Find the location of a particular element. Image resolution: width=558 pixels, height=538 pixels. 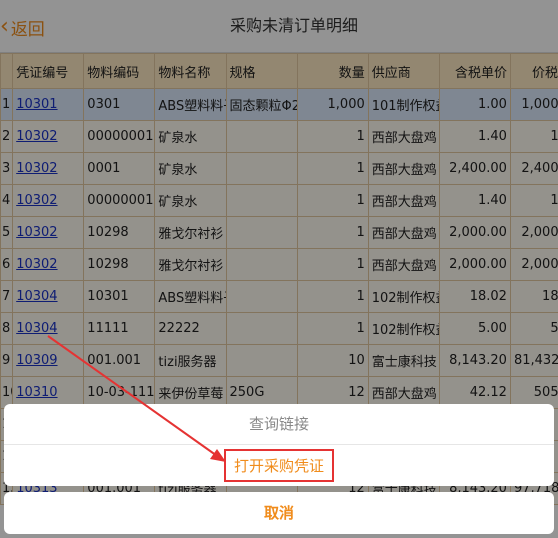

cancel-button: 取消 is located at coordinates (279, 513).